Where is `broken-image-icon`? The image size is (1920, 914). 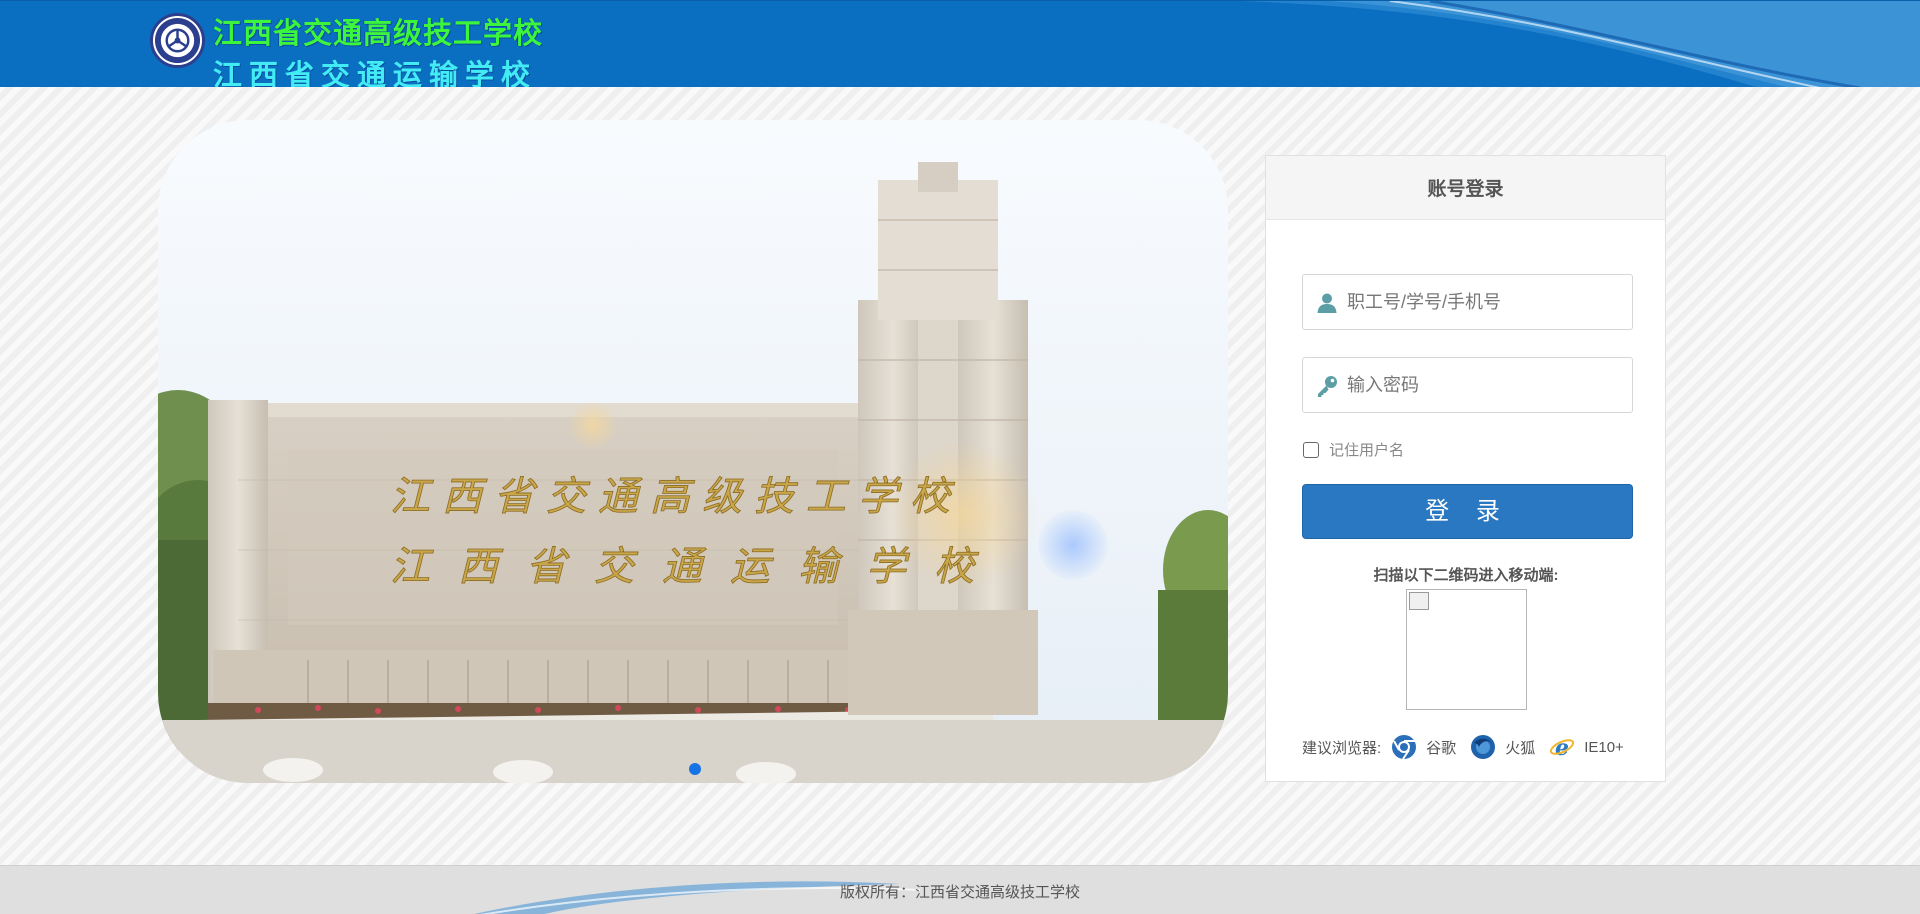 broken-image-icon is located at coordinates (1419, 601).